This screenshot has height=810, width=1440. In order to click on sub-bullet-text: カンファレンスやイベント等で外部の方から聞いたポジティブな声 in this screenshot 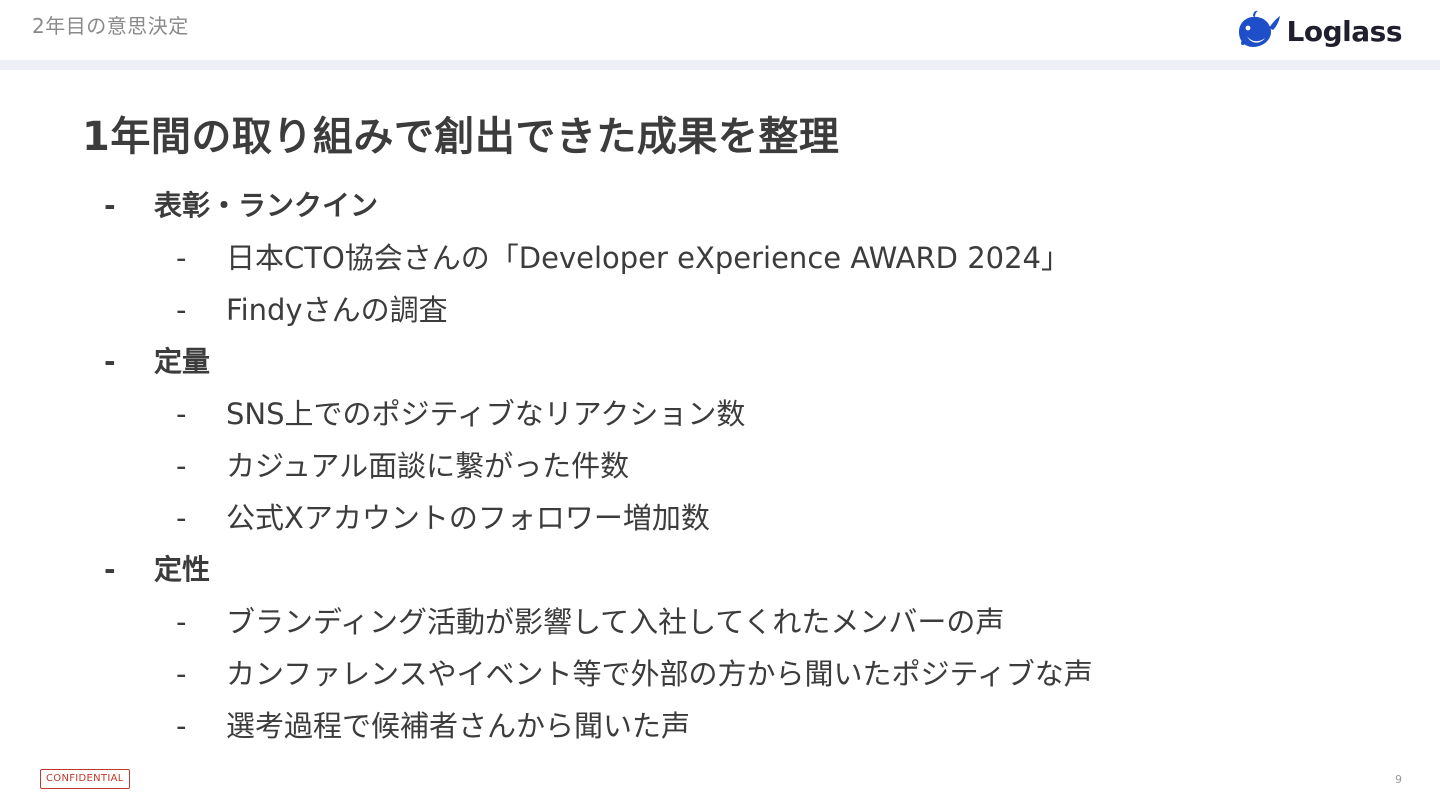, I will do `click(659, 674)`.